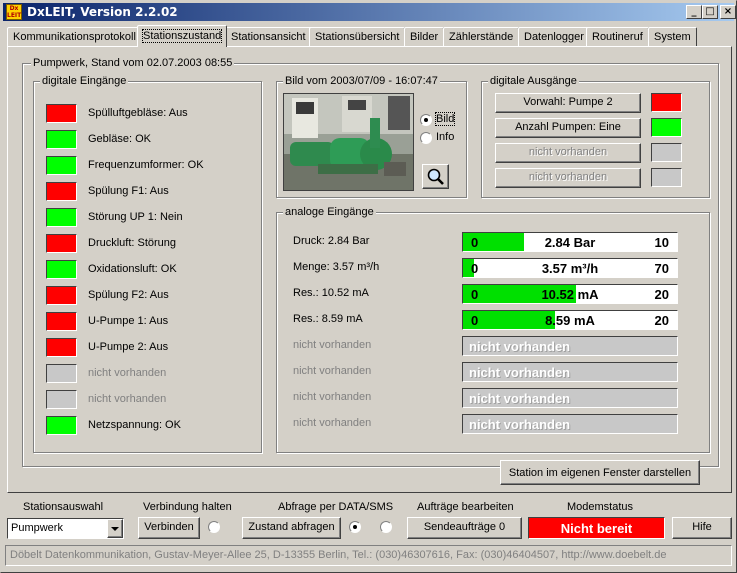 The image size is (737, 573). I want to click on digital-input-label: Spülluftgebläse: Aus, so click(138, 113).